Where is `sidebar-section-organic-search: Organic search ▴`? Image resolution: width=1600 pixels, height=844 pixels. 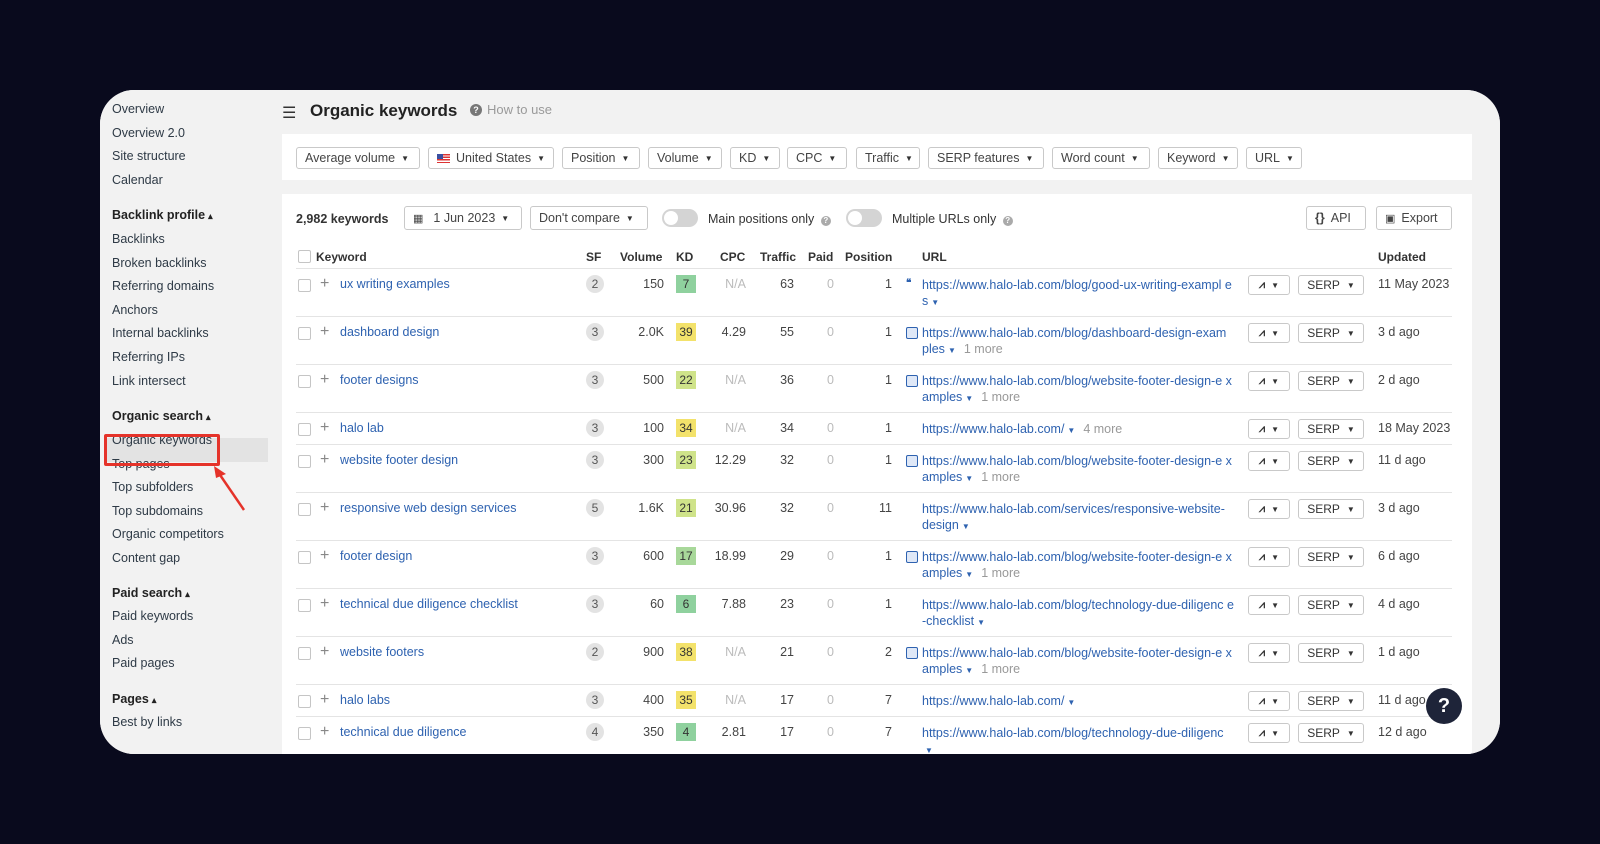 sidebar-section-organic-search: Organic search ▴ is located at coordinates (161, 416).